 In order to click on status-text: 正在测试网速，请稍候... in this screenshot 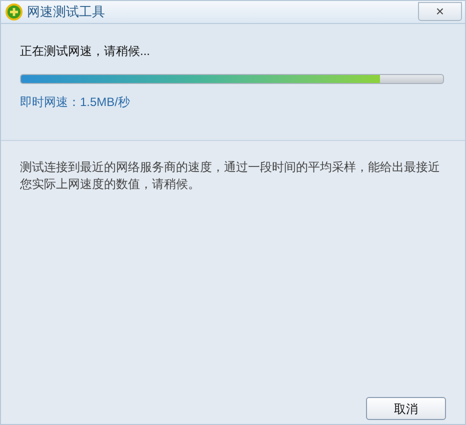, I will do `click(86, 51)`.